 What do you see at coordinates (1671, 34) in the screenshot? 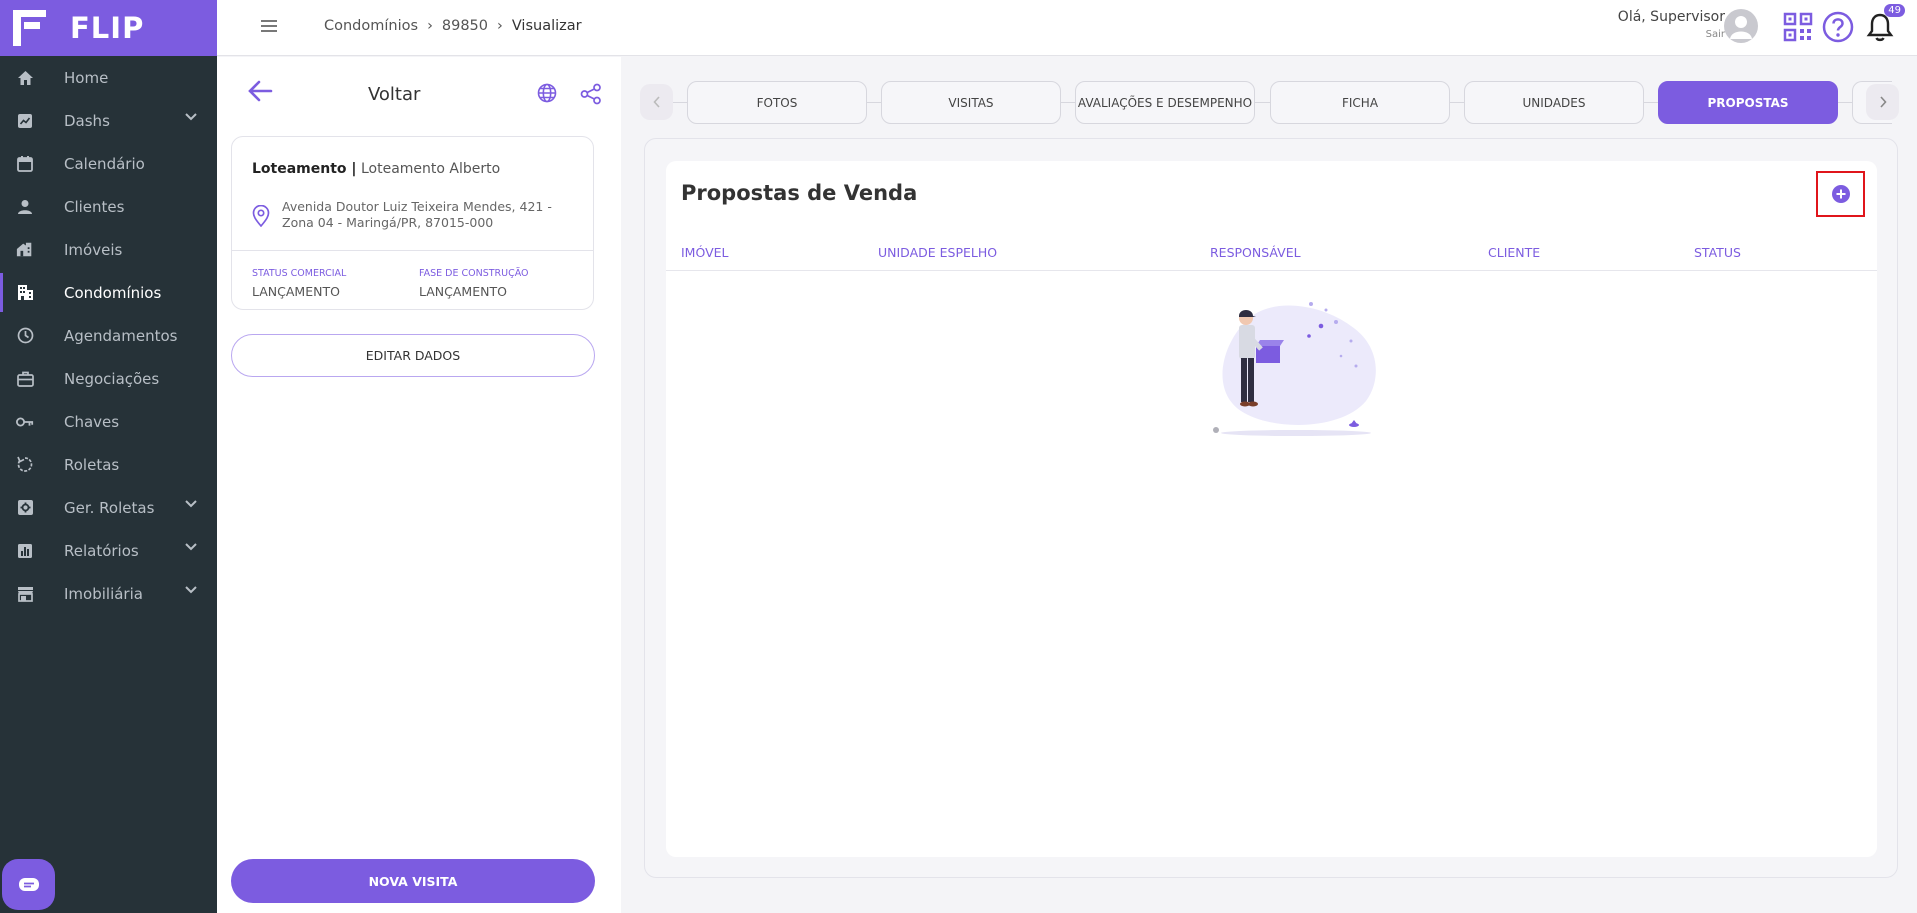
I see `logout-link: Sair` at bounding box center [1671, 34].